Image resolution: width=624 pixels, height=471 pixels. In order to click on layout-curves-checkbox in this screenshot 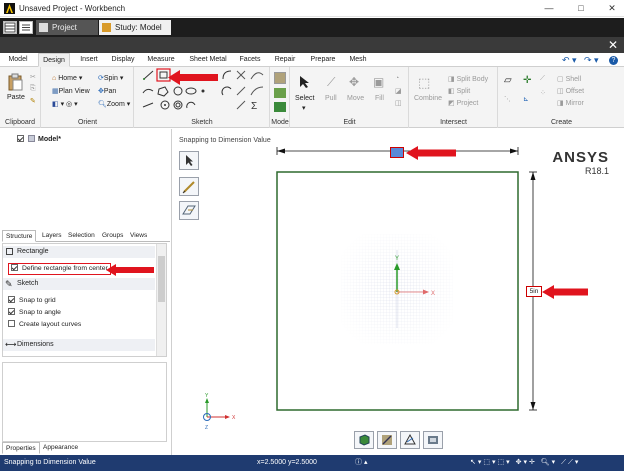, I will do `click(11, 323)`.